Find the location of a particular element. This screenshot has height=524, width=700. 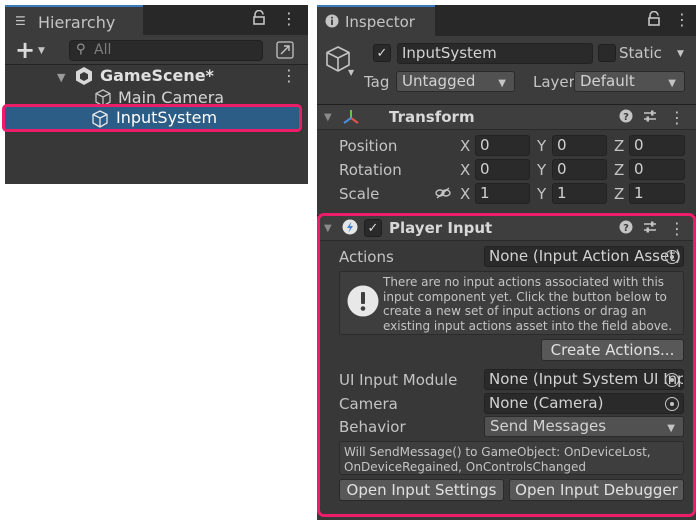

scene-name: GameScene* is located at coordinates (157, 75).